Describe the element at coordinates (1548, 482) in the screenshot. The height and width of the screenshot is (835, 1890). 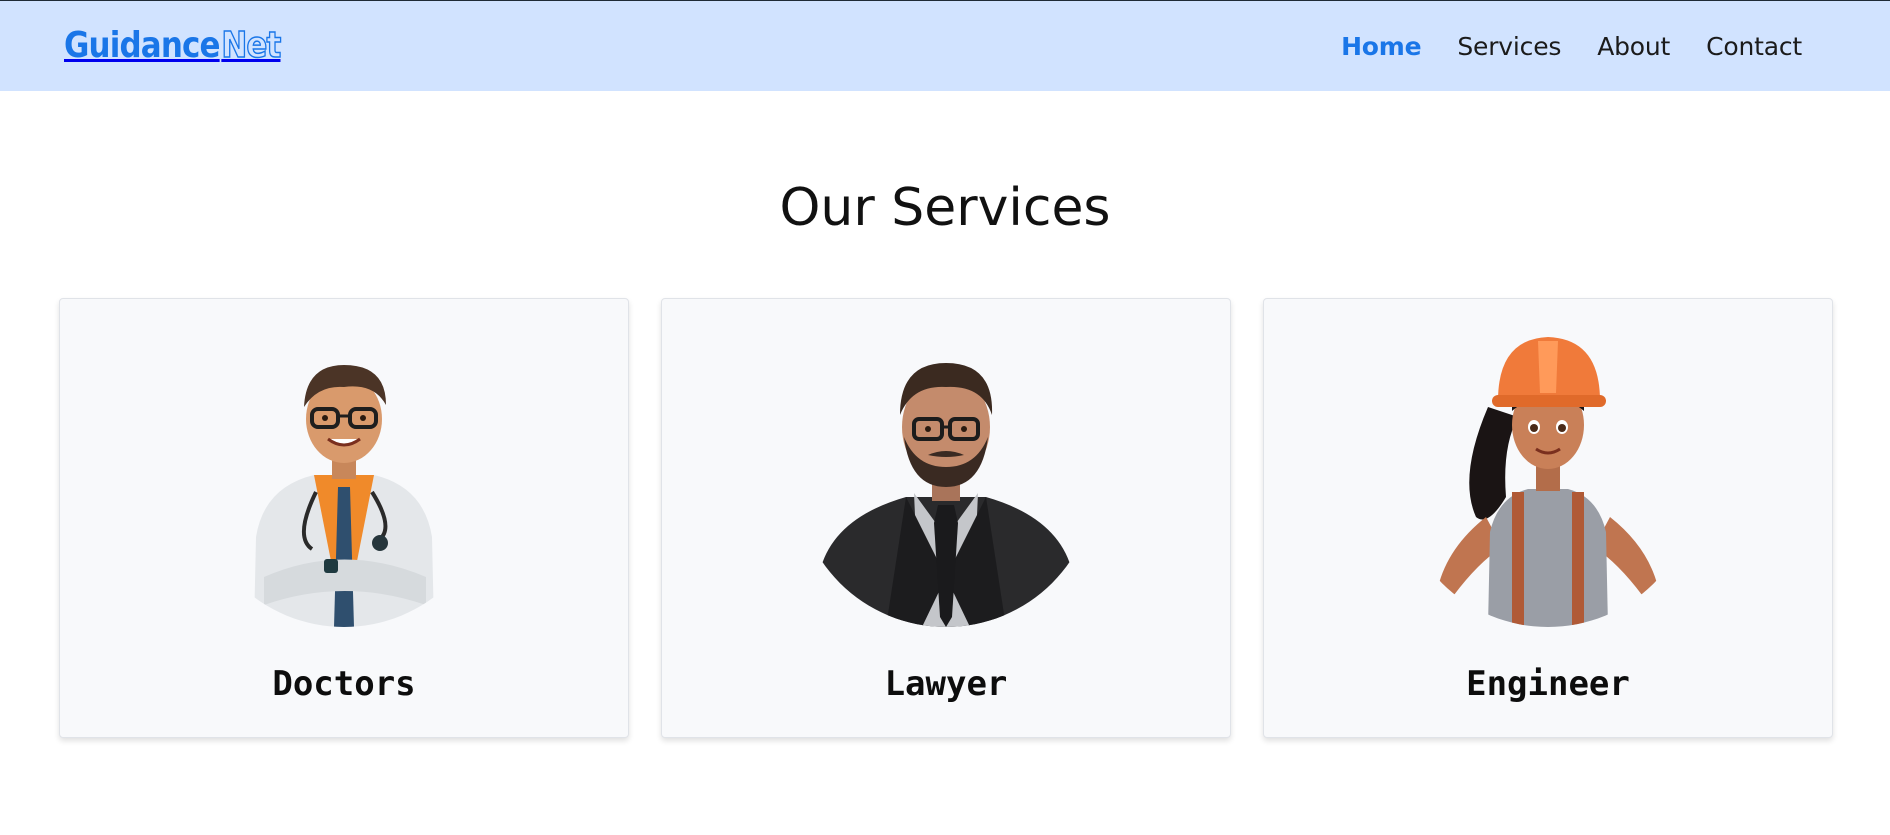
I see `engineer-avatar-icon` at that location.